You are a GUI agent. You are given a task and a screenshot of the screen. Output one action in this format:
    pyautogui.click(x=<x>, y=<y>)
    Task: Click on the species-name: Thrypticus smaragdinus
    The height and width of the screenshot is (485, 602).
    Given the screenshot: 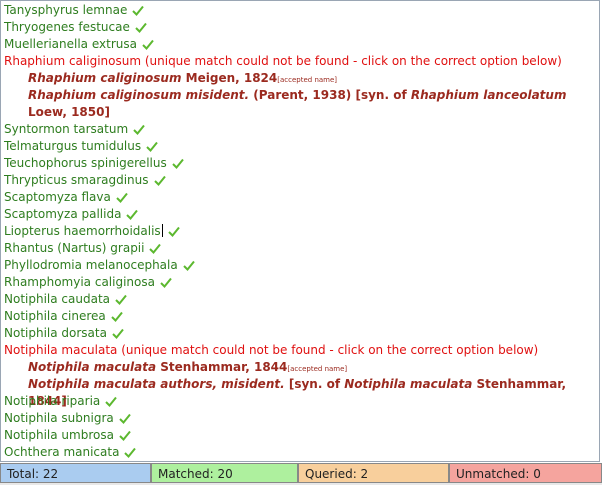 What is the action you would take?
    pyautogui.click(x=76, y=180)
    